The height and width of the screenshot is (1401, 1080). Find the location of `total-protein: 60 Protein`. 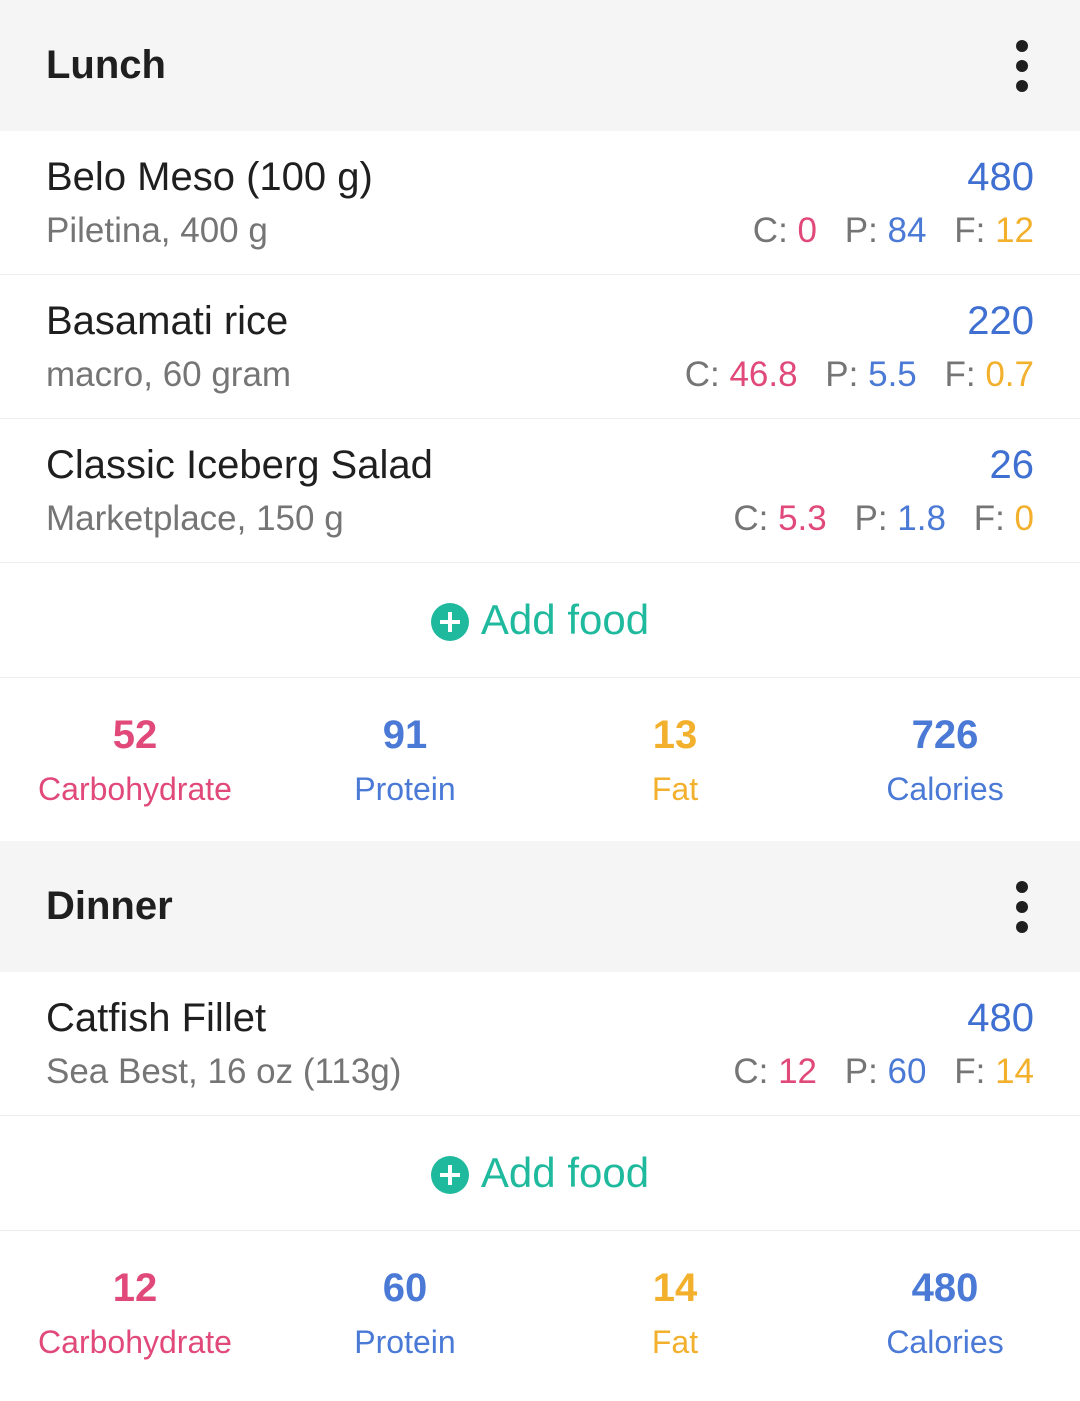

total-protein: 60 Protein is located at coordinates (405, 1313).